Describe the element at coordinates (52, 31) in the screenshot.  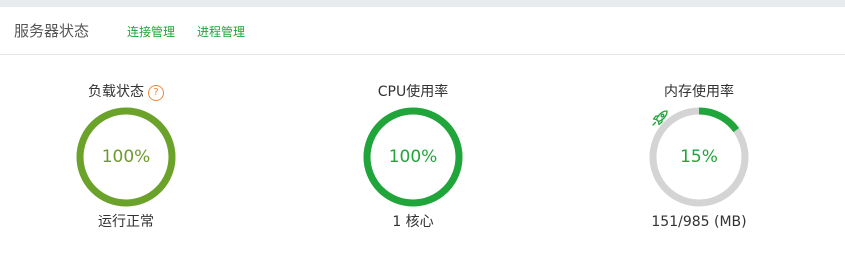
I see `panel-title: 服务器状态` at that location.